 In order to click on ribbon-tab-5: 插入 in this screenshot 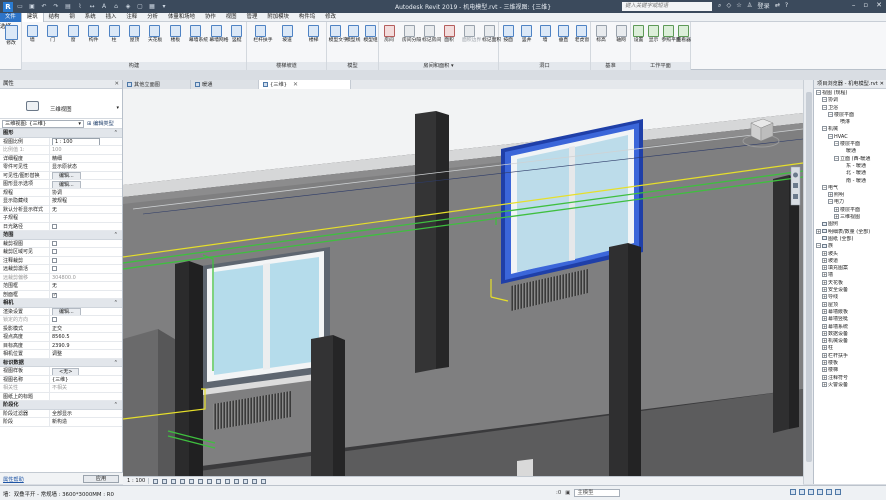, I will do `click(111, 17)`.